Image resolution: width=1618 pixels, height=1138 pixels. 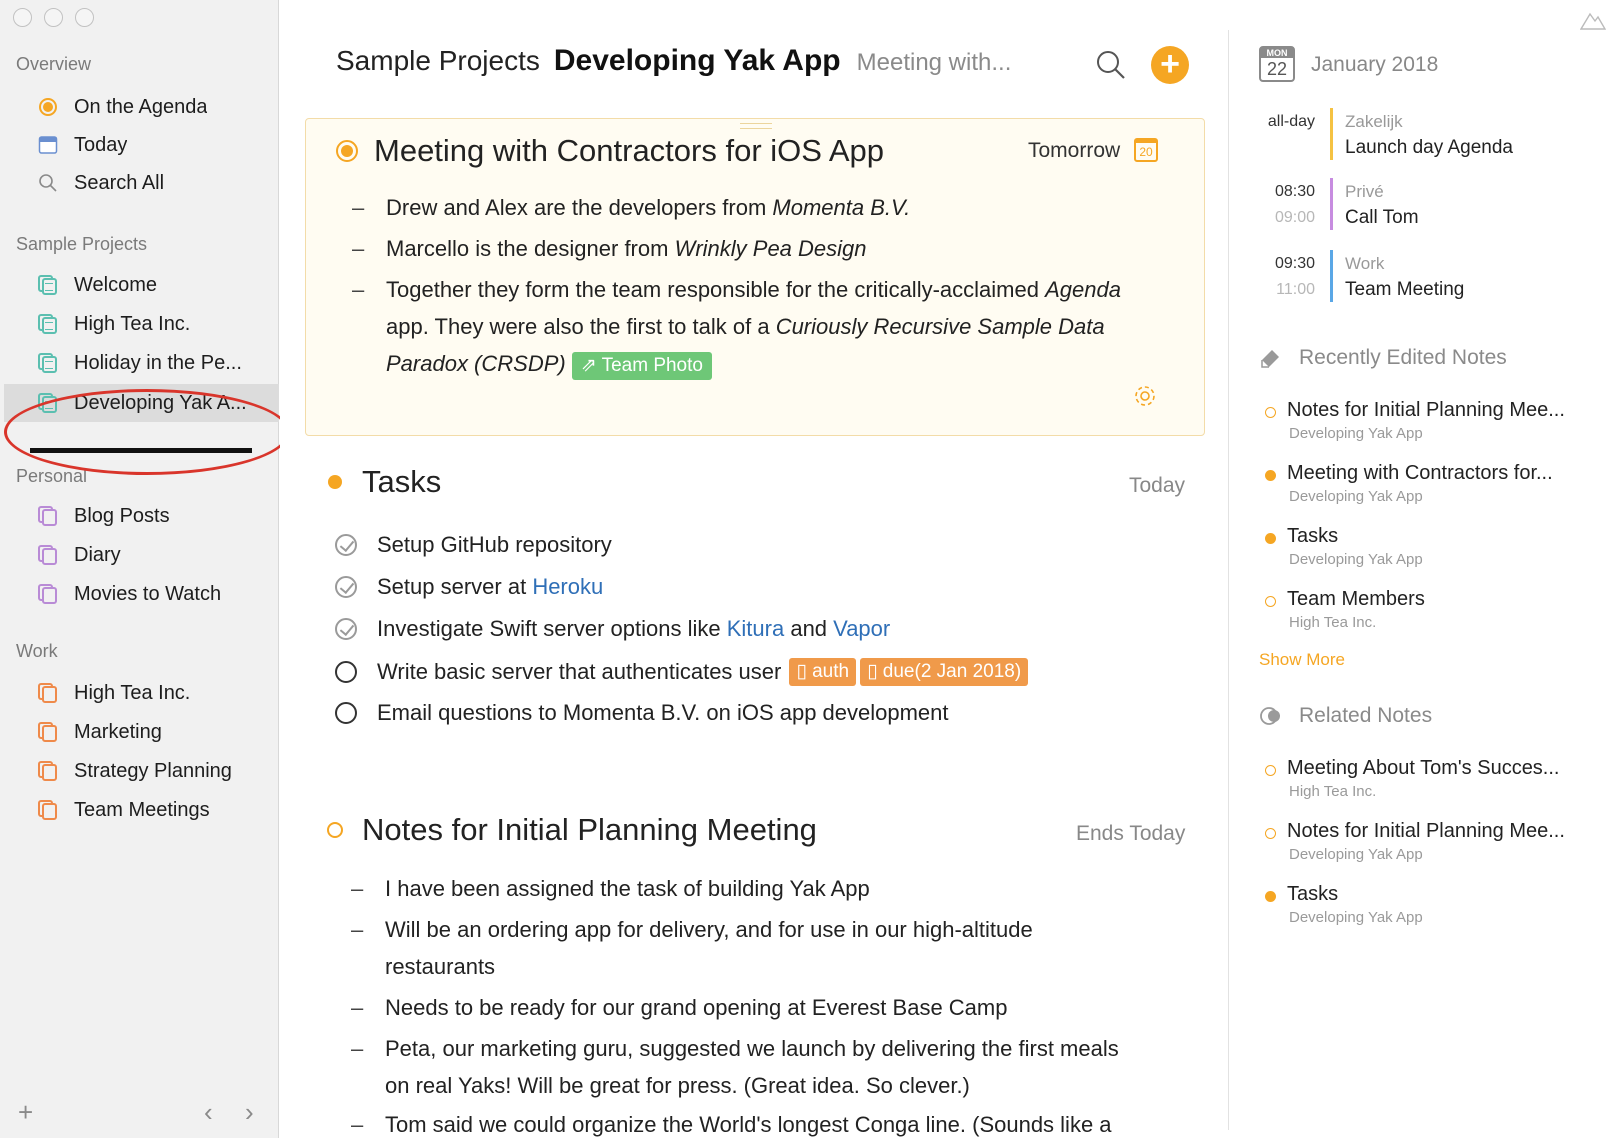 I want to click on annotation-circle, so click(x=147, y=432).